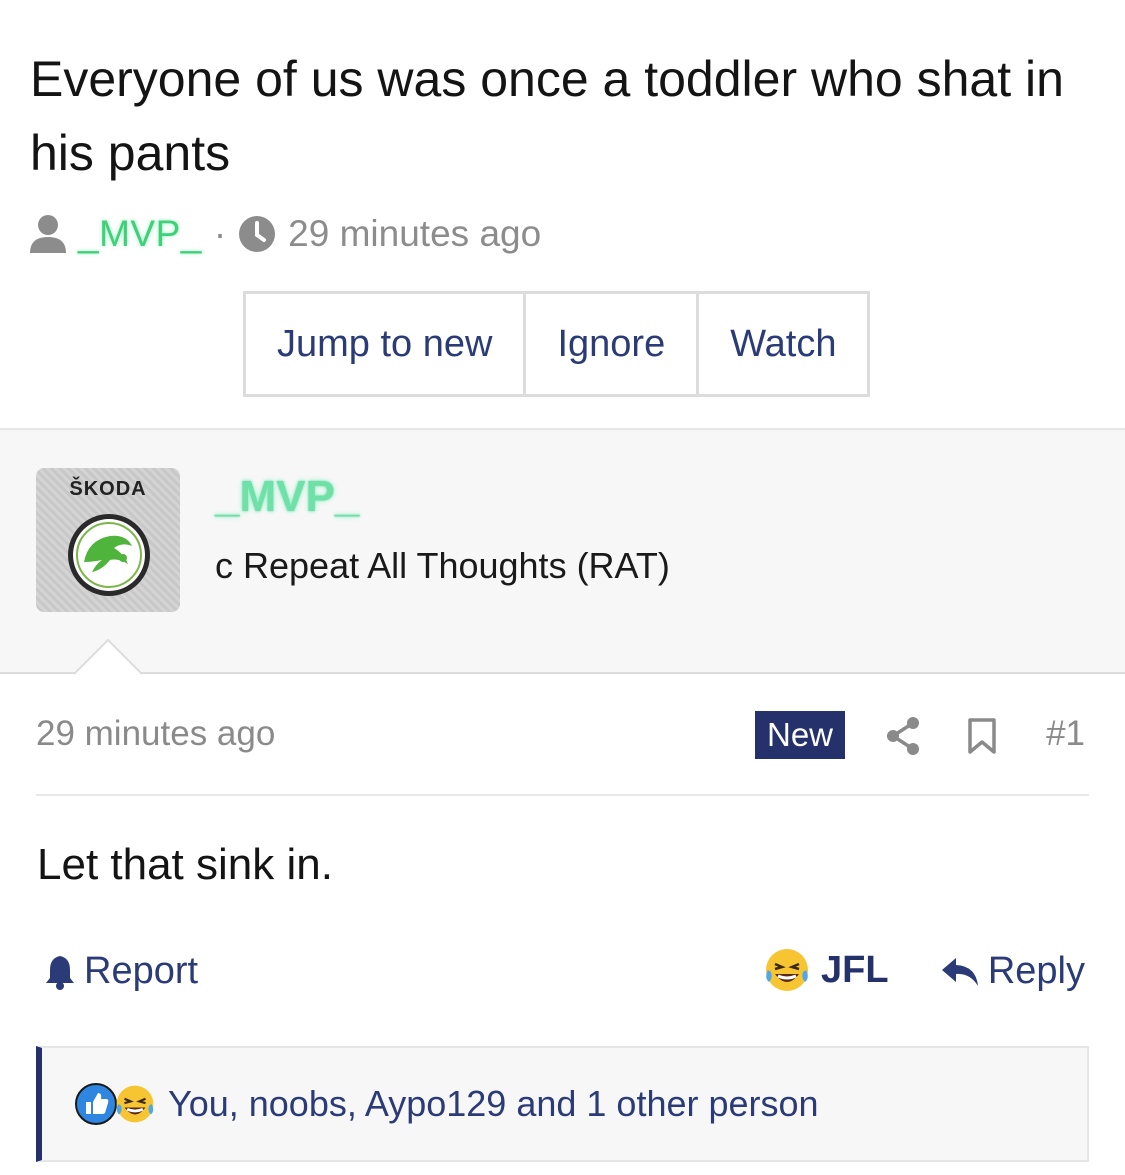 This screenshot has width=1125, height=1175. I want to click on thread-actions: Jump to new Ignore Watch, so click(557, 344).